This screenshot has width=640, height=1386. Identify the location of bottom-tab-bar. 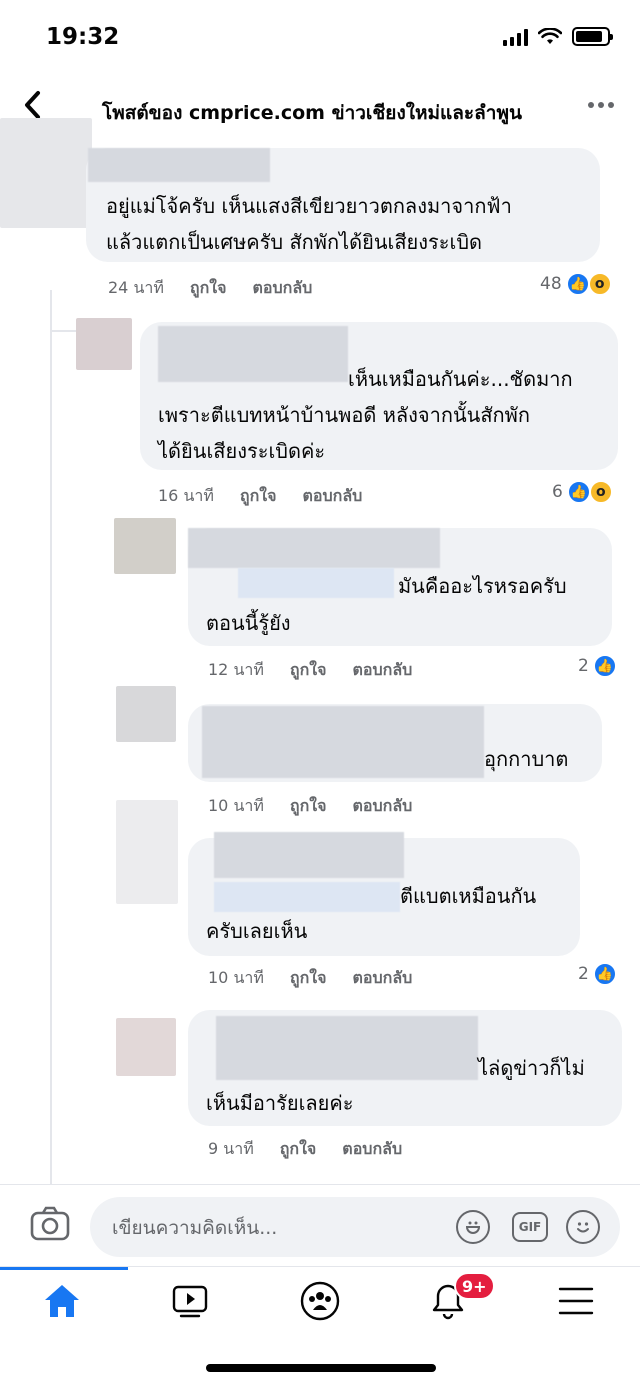
(320, 1301).